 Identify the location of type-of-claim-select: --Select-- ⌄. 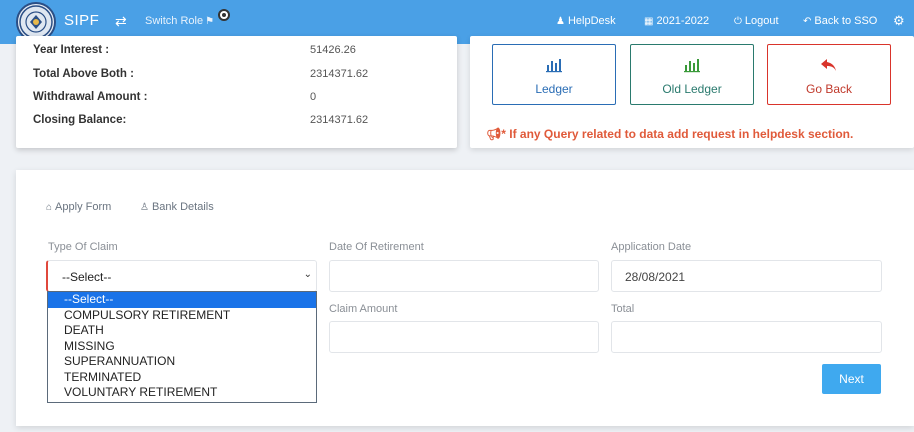
(181, 276).